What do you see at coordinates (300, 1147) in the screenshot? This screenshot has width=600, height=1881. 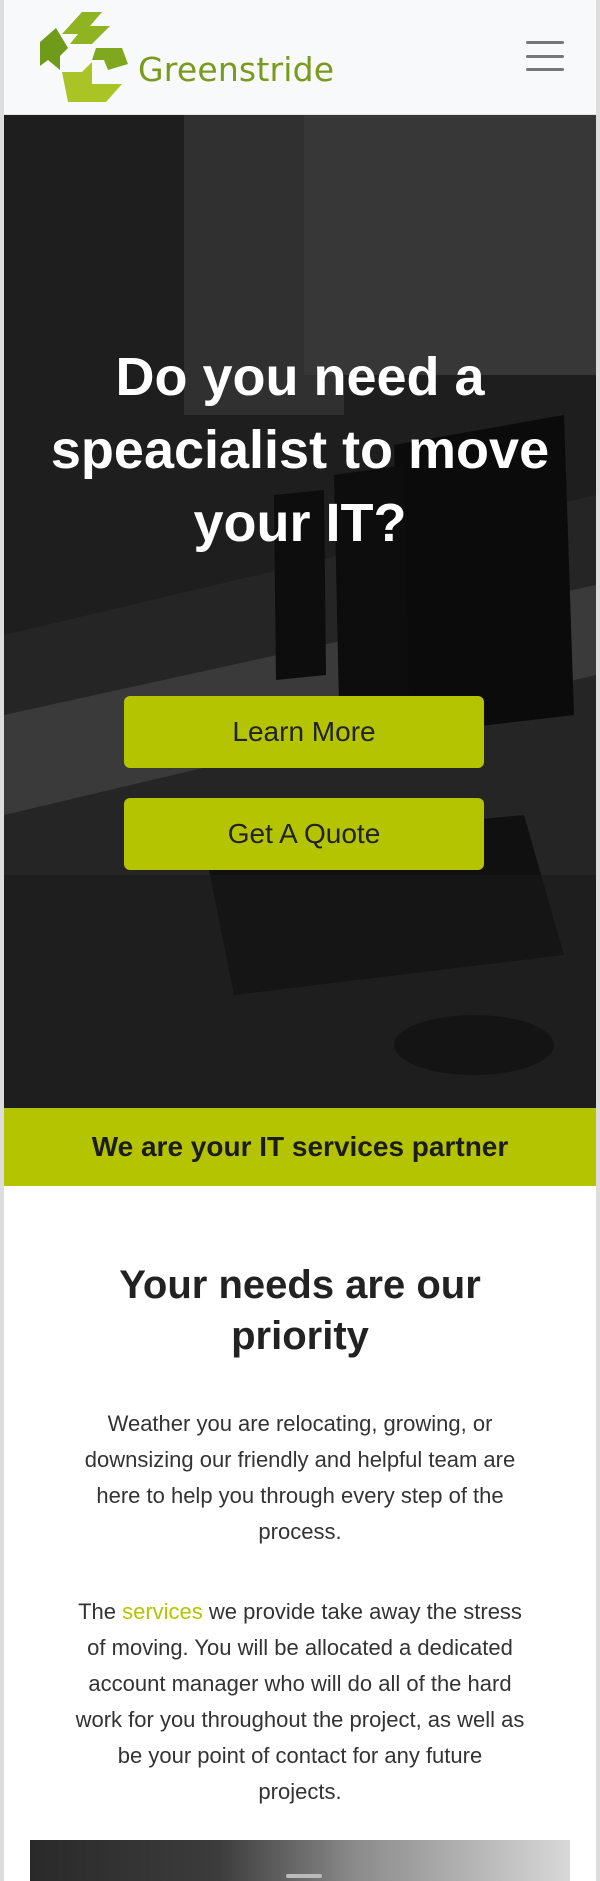 I see `partner-banner: We are your IT services partner` at bounding box center [300, 1147].